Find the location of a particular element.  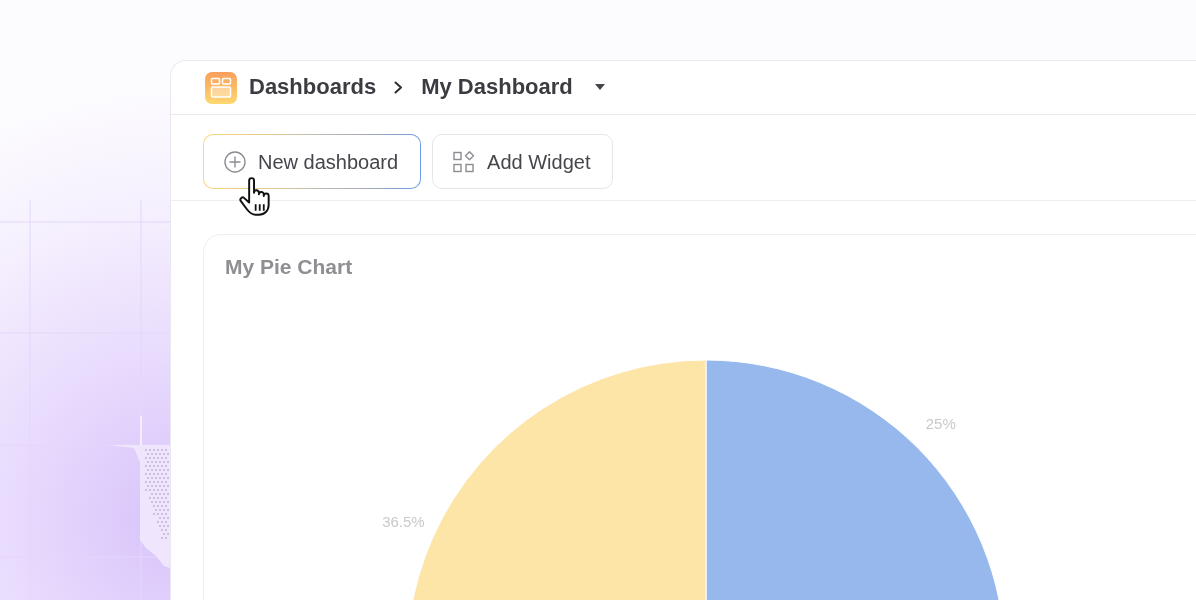

dashboard-logo-icon is located at coordinates (221, 87).